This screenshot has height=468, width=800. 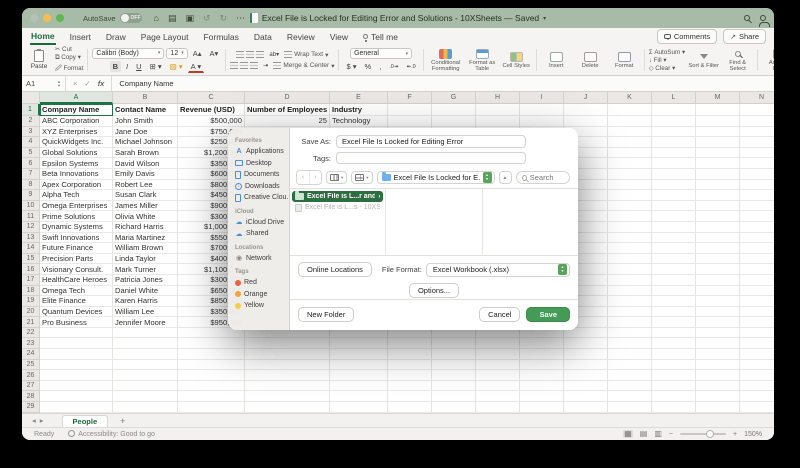 What do you see at coordinates (630, 98) in the screenshot?
I see `column-header-K: K` at bounding box center [630, 98].